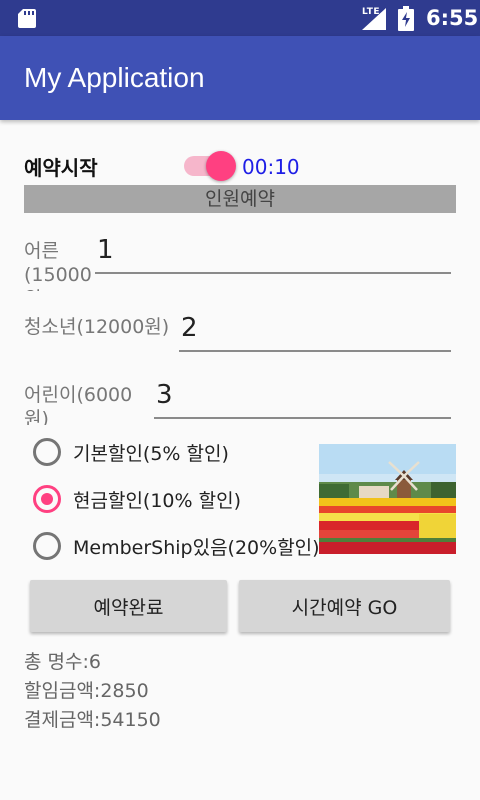 This screenshot has width=480, height=800. I want to click on radio-checked-icon, so click(47, 499).